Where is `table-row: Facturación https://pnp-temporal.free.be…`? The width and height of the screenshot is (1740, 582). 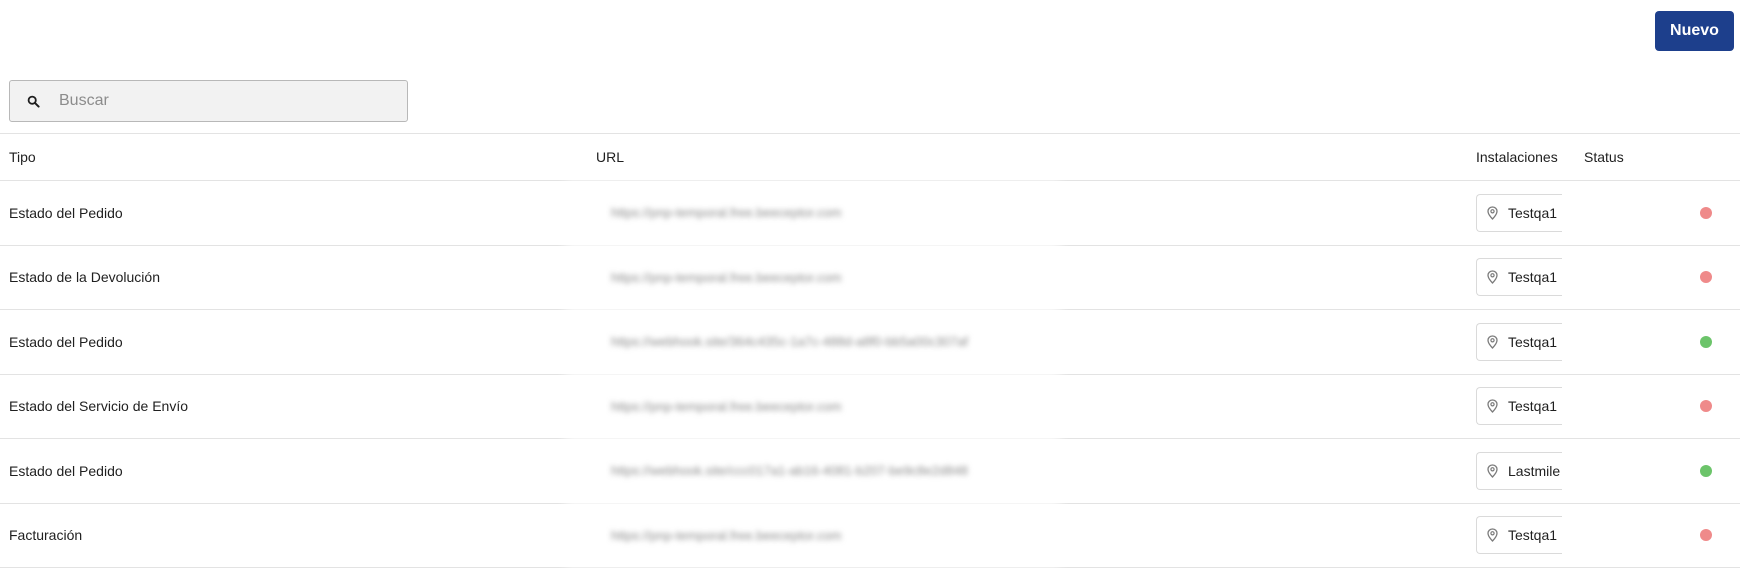 table-row: Facturación https://pnp-temporal.free.be… is located at coordinates (870, 535).